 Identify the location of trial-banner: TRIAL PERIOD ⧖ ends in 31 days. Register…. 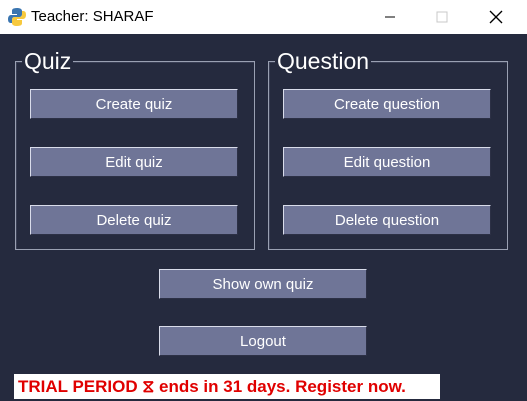
(227, 386).